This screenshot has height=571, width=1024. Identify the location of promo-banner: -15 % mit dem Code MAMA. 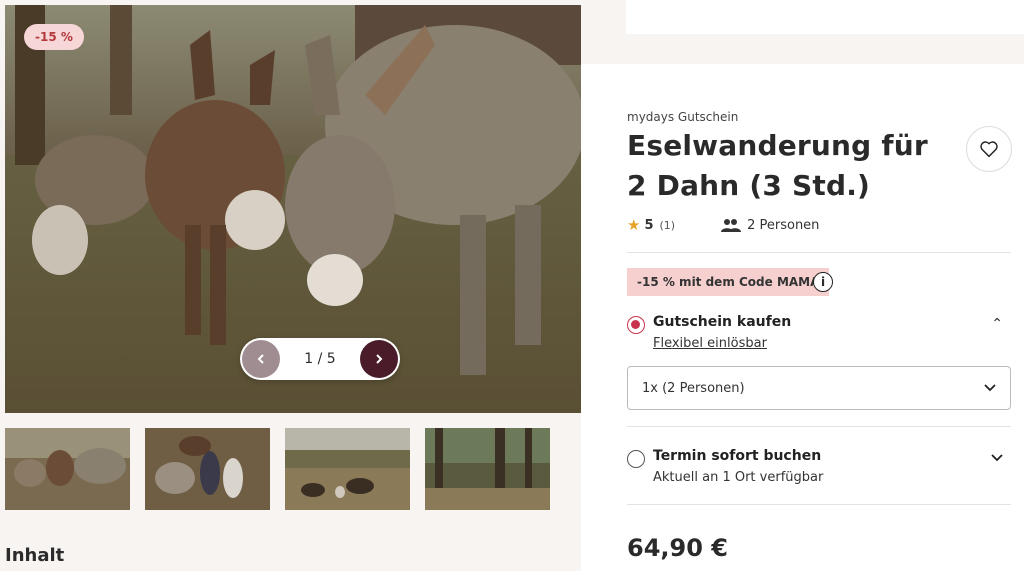
(728, 282).